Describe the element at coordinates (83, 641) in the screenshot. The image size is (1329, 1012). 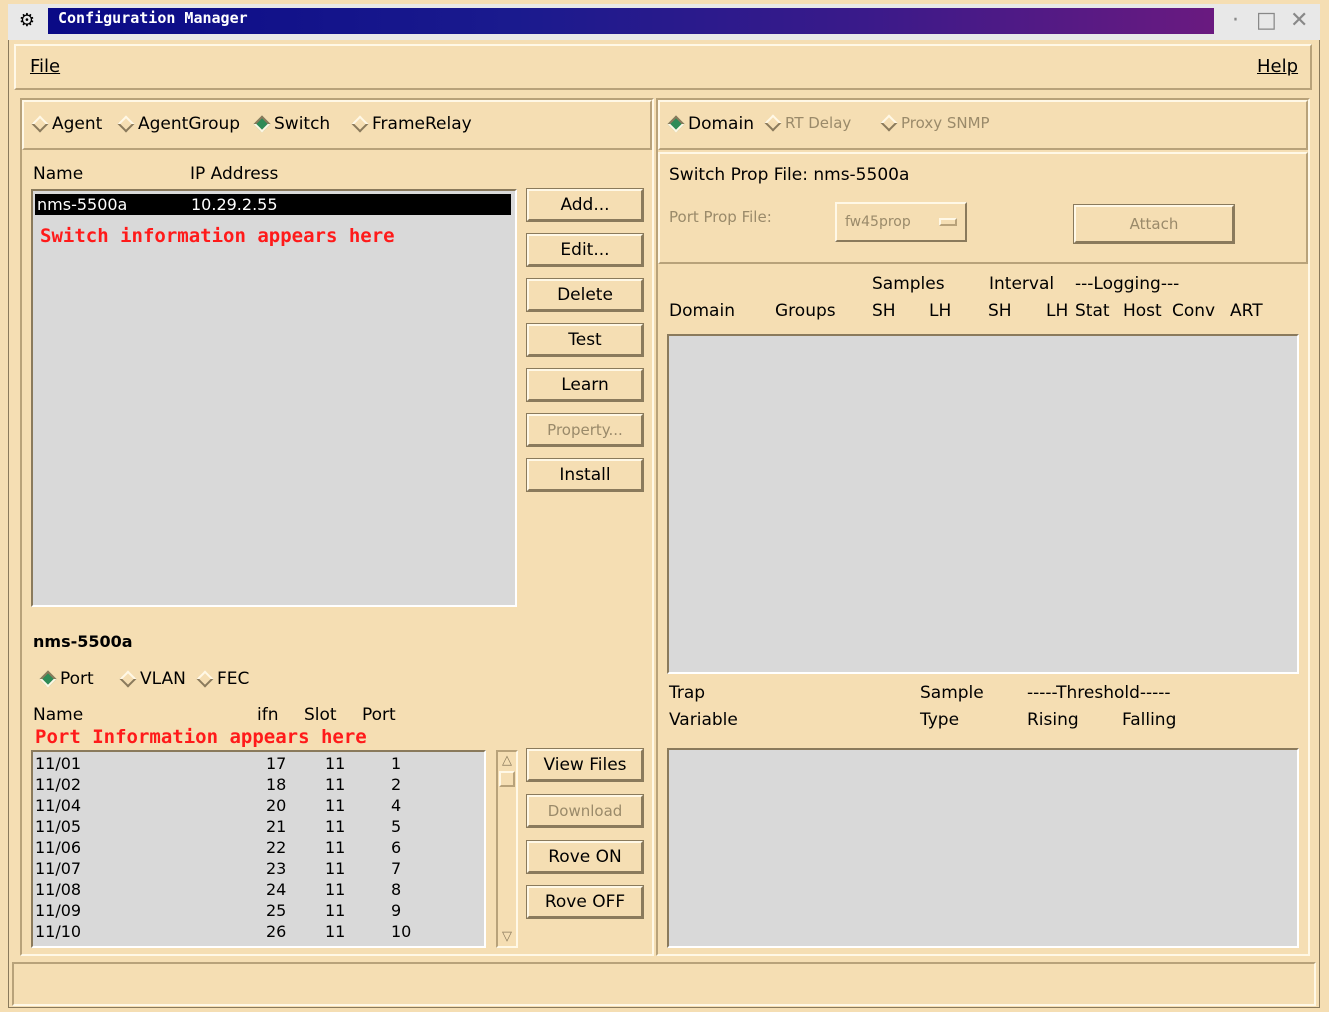
I see `selected-switch-label: nms-5500a` at that location.